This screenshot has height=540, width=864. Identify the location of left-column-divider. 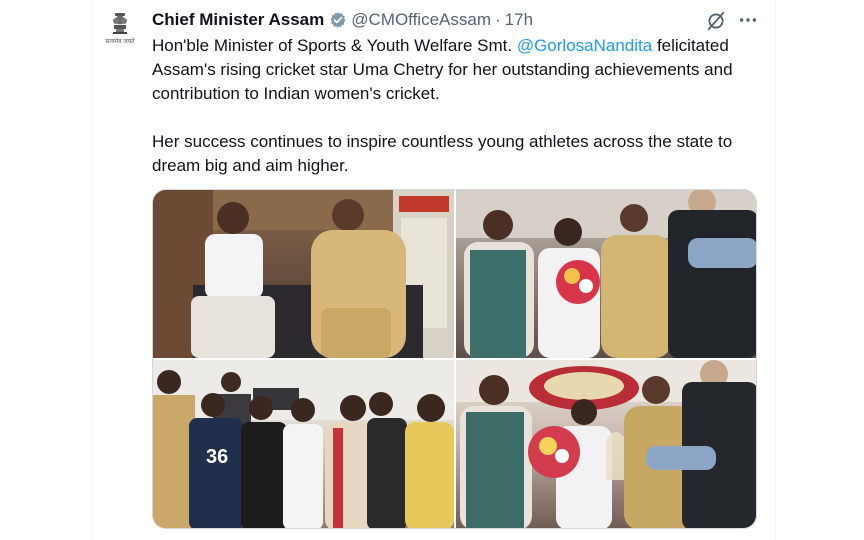
(91, 270).